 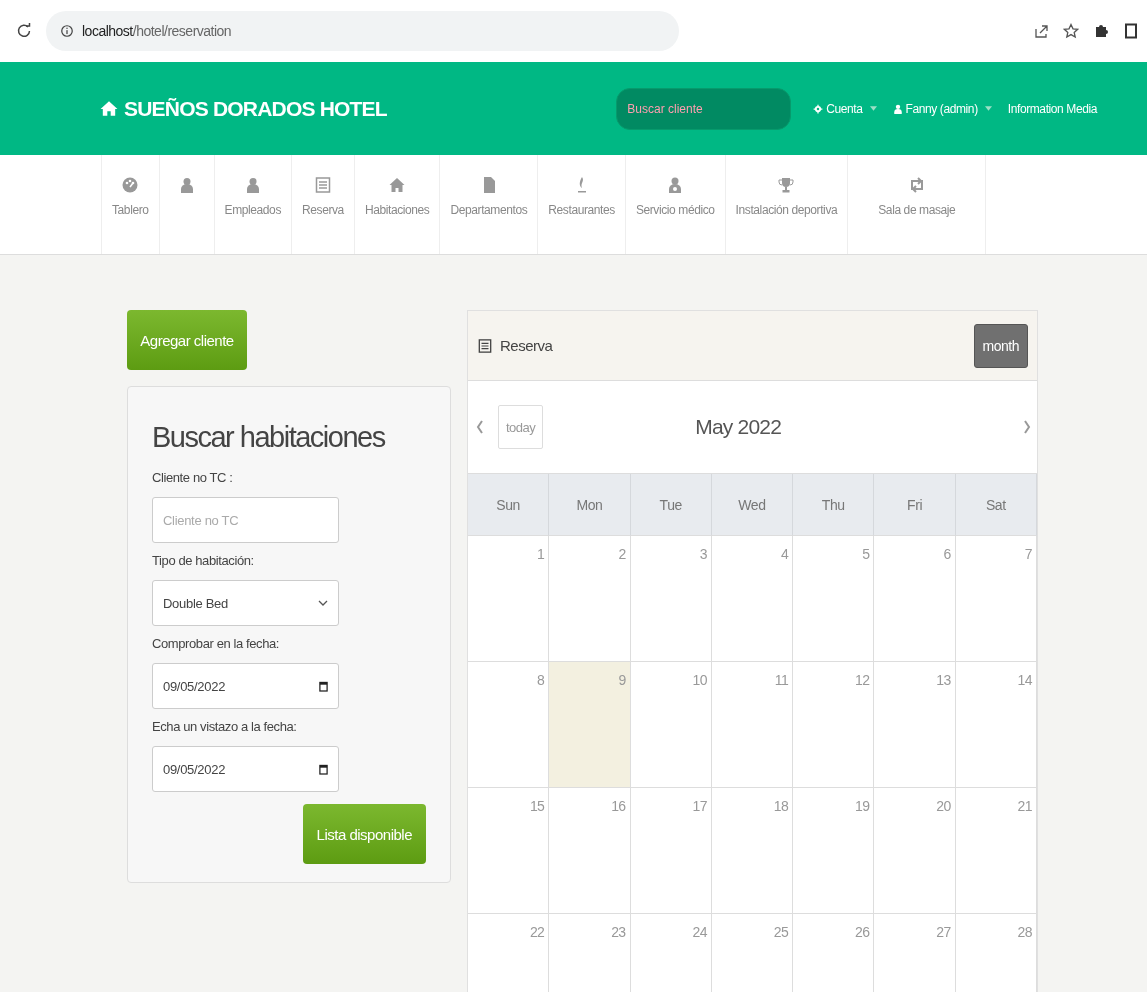 What do you see at coordinates (245, 603) in the screenshot?
I see `select-field: Double Bed` at bounding box center [245, 603].